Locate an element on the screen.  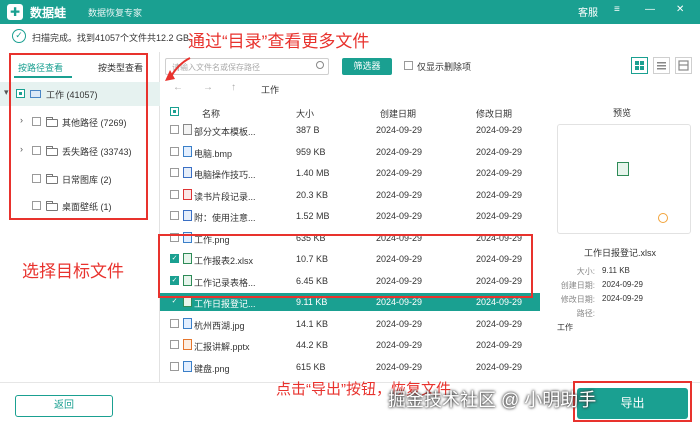
table-row: 读书片段记录... 20.3 KB 2024-09-29 2024-09-29 is located at coordinates (350, 195).